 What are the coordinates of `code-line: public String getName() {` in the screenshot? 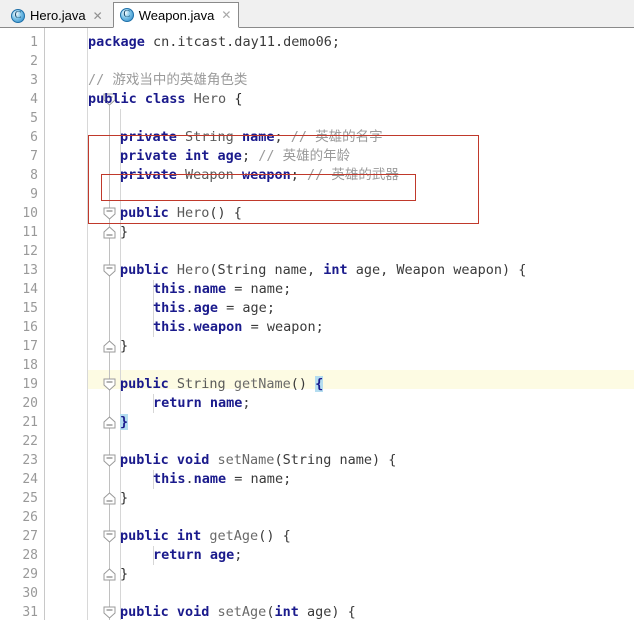 It's located at (222, 384).